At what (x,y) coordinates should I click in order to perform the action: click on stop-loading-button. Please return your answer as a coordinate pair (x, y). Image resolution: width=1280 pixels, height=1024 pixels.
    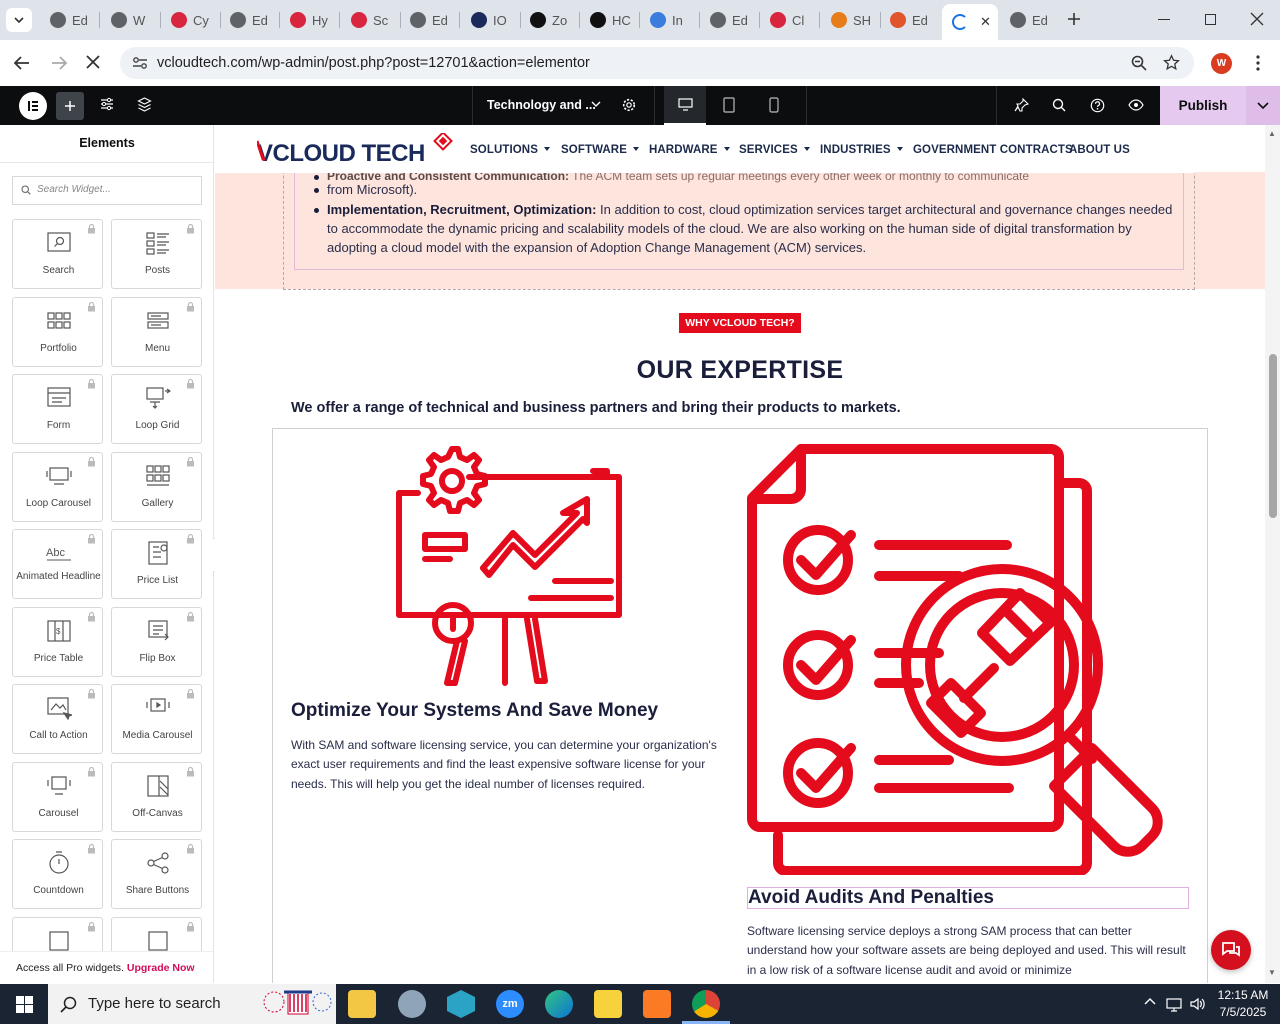
    Looking at the image, I should click on (93, 62).